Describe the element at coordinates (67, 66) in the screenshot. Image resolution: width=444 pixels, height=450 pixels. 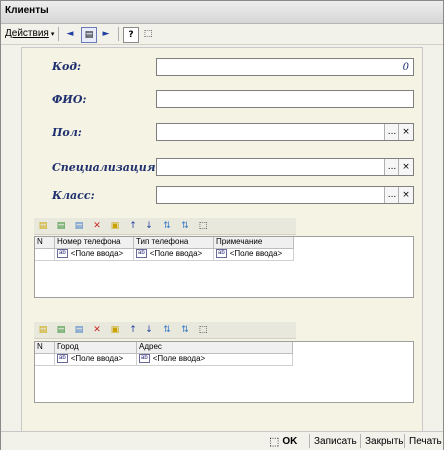
I see `code-label: Код:` at that location.